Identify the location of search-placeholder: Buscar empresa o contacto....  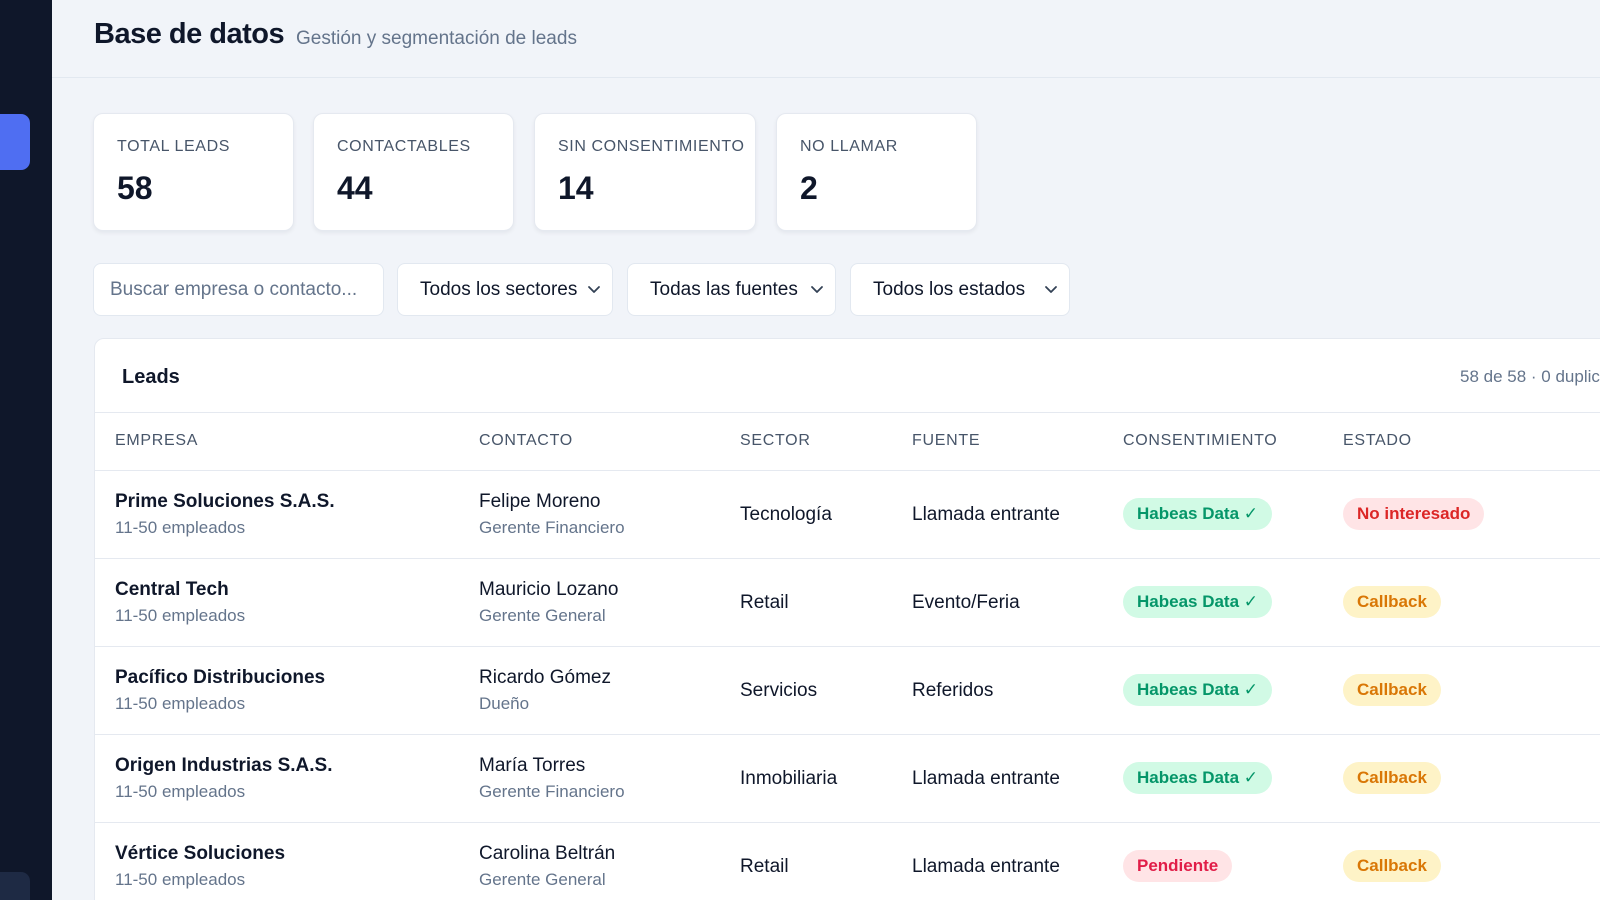
(234, 289).